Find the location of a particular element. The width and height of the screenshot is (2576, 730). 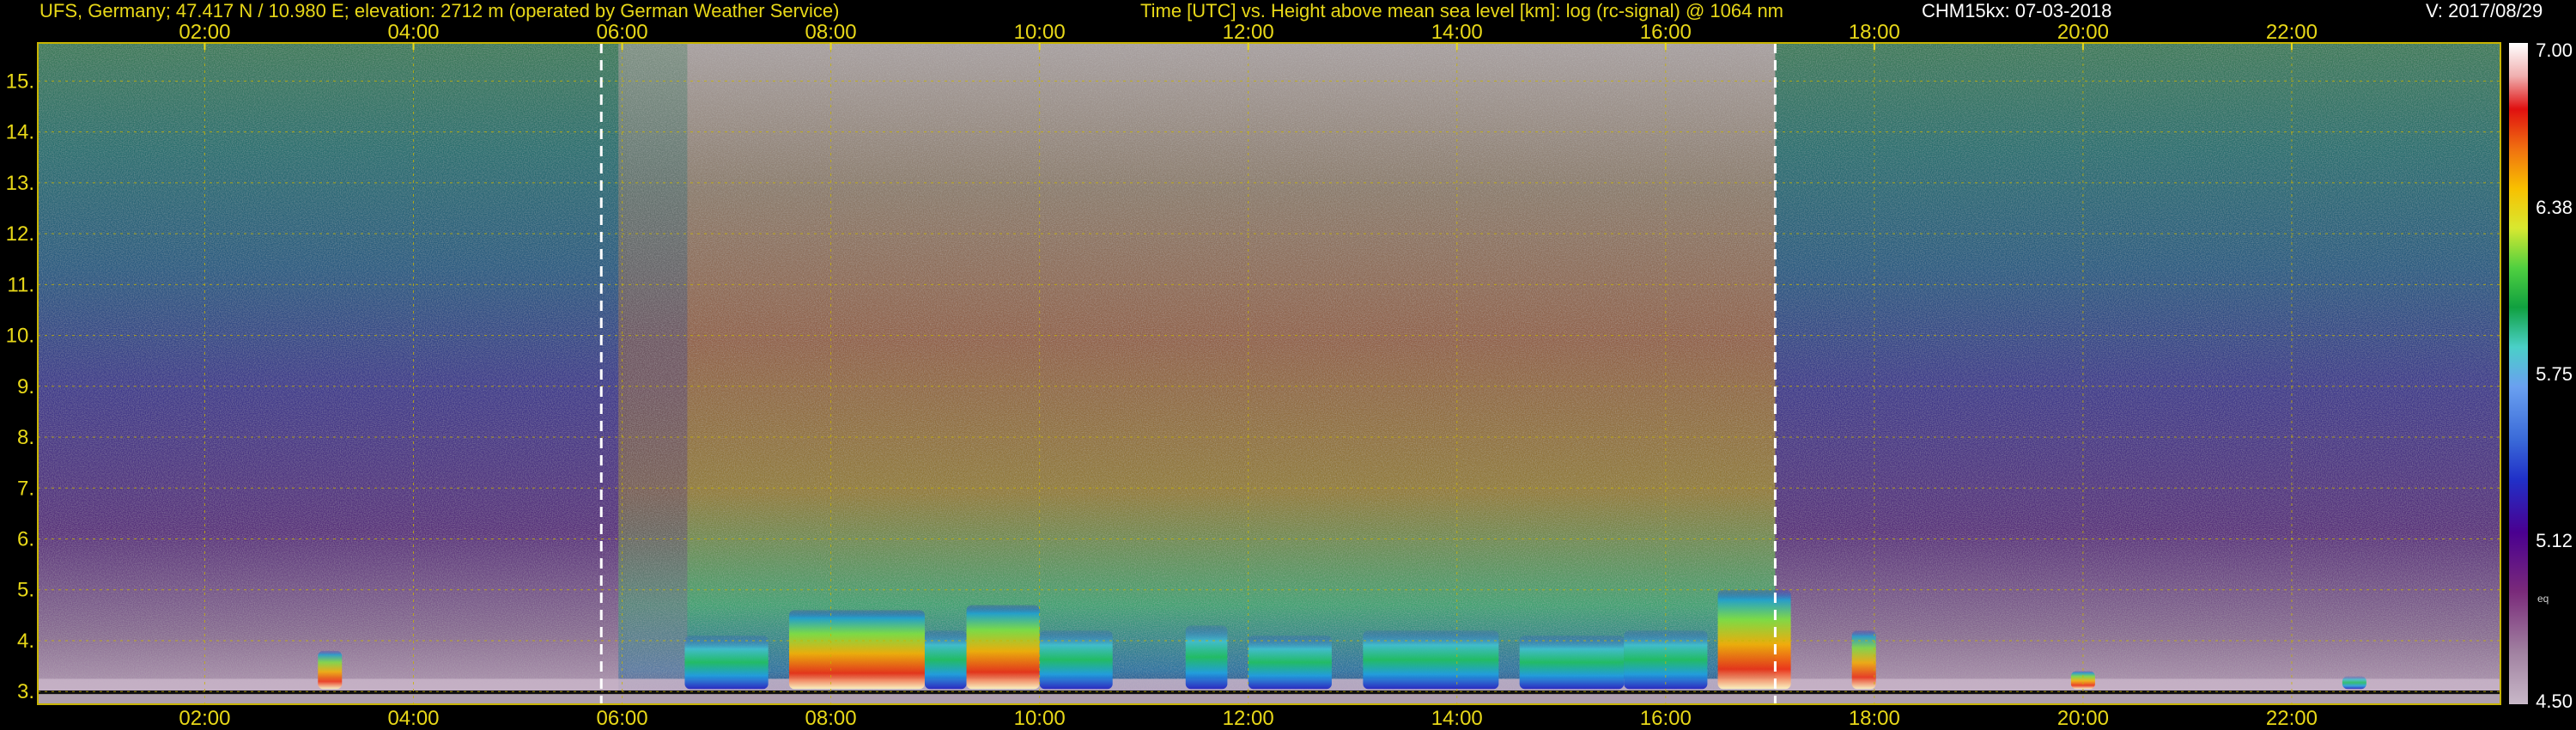

x-tick-label-bottom: 02:00 is located at coordinates (204, 718).